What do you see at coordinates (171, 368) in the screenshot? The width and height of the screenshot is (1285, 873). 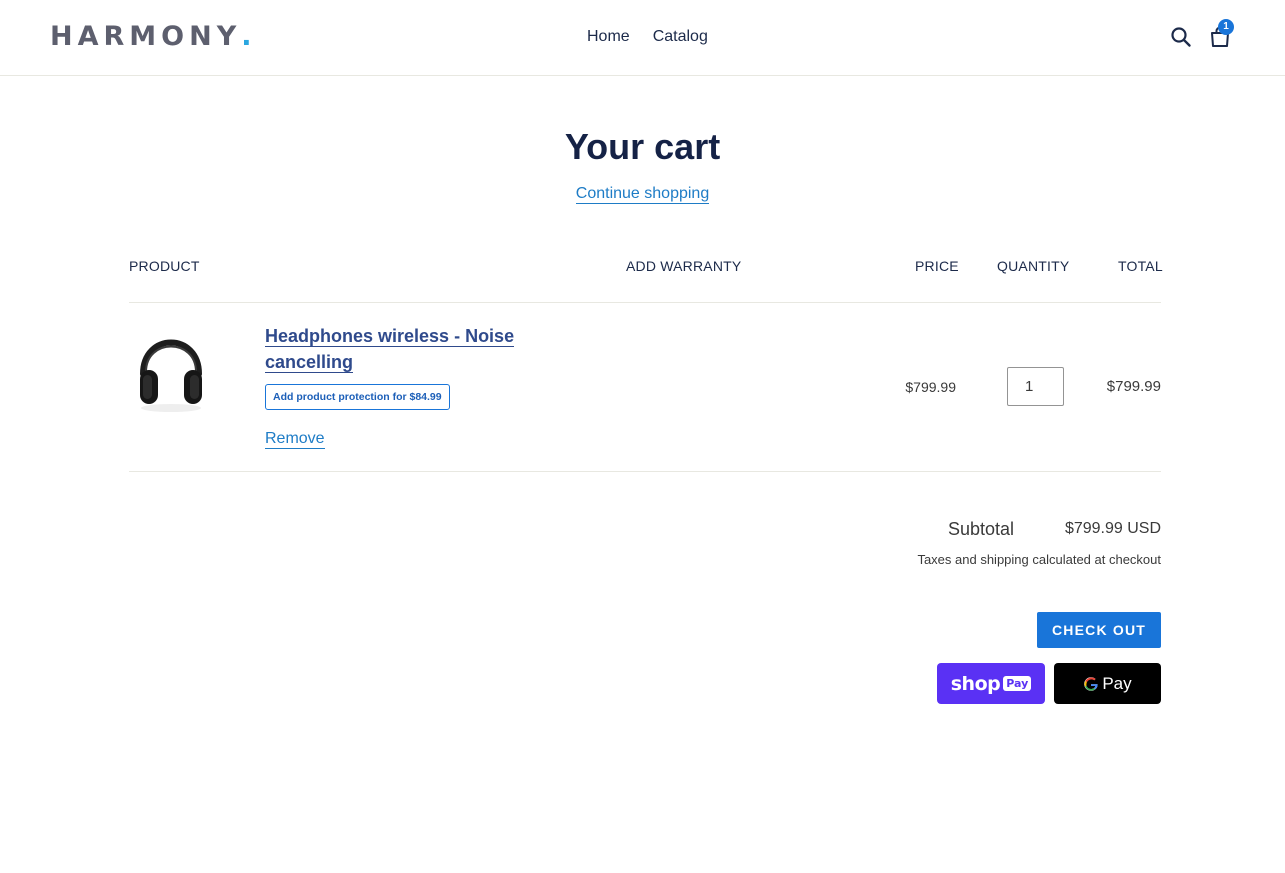 I see `headphones-image` at bounding box center [171, 368].